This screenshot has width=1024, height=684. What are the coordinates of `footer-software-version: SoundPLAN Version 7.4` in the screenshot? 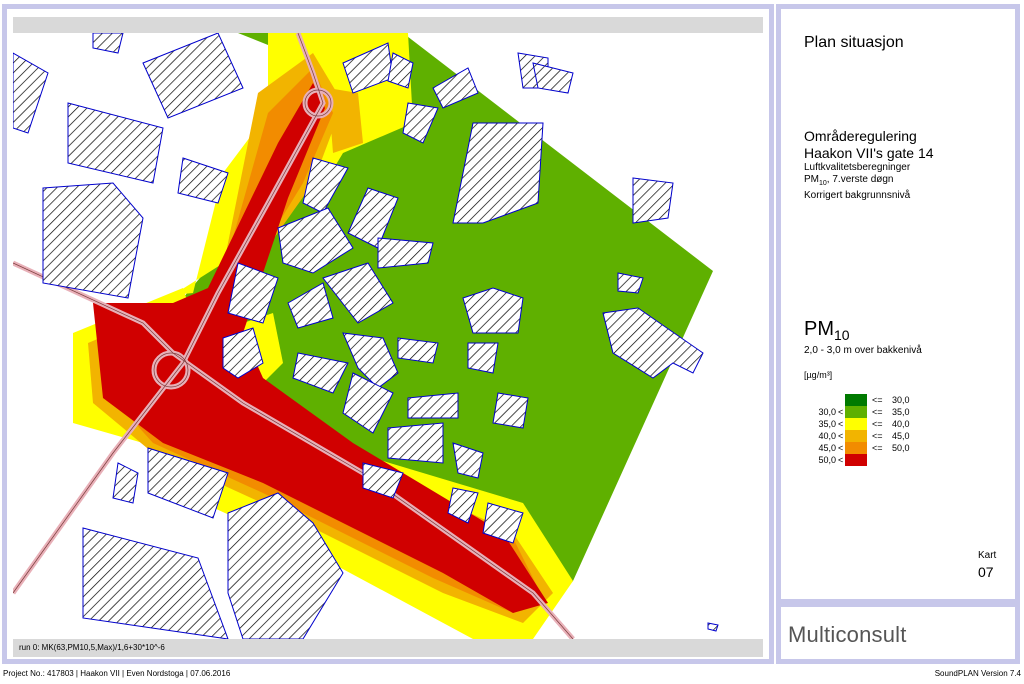 It's located at (977, 673).